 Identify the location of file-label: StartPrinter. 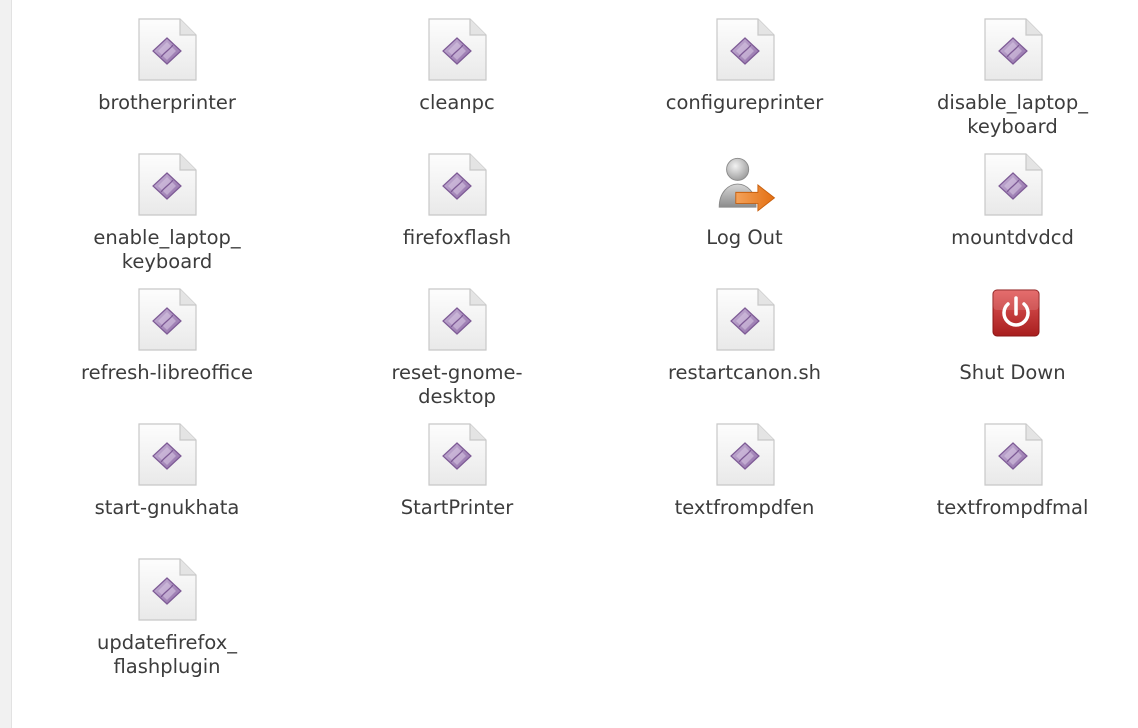
(457, 507).